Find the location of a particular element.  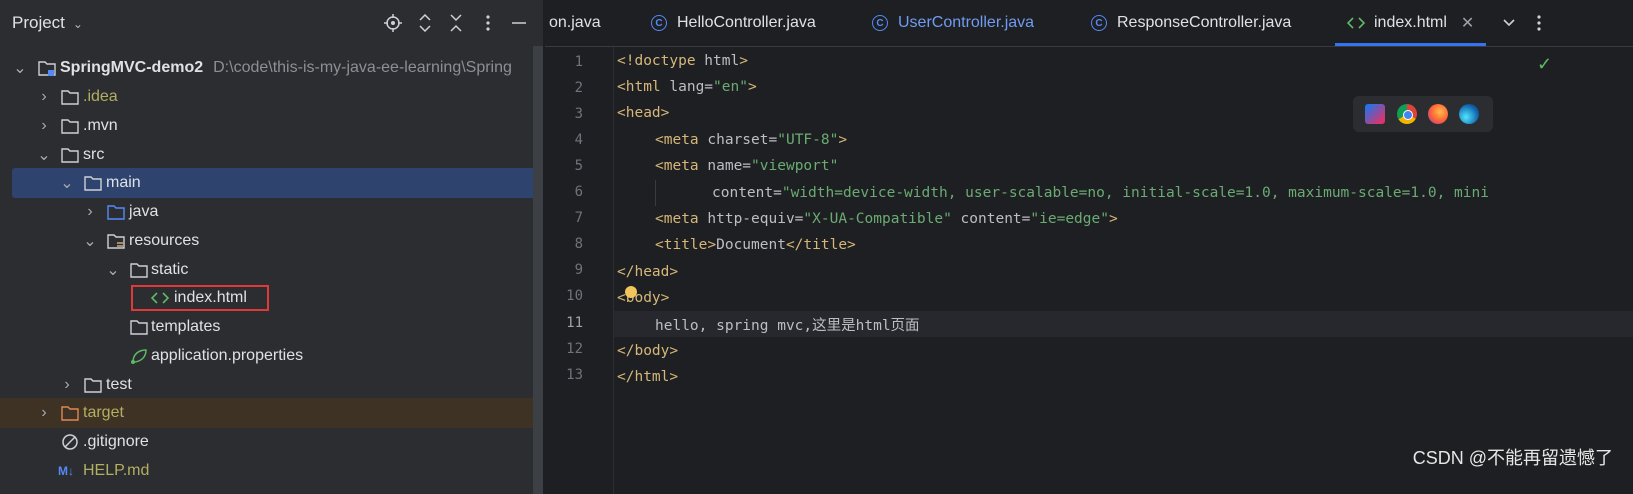

code-line-1: <!doctype html > is located at coordinates (682, 61).